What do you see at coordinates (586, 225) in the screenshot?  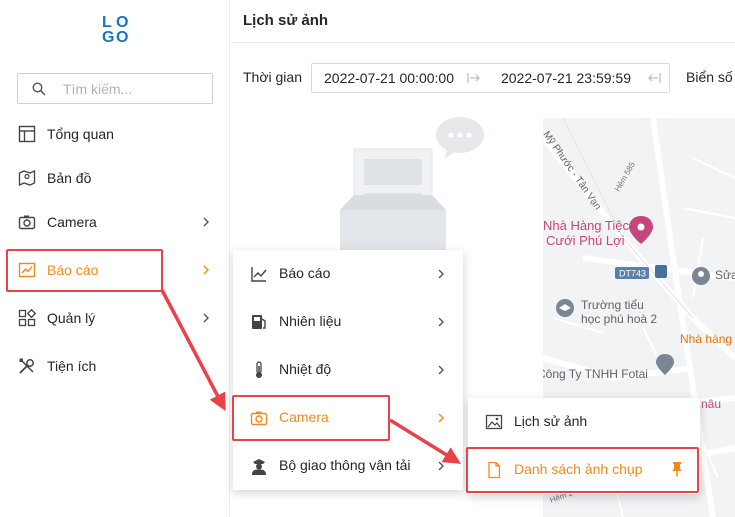 I see `map-label: Nhà Hàng Tiệc` at bounding box center [586, 225].